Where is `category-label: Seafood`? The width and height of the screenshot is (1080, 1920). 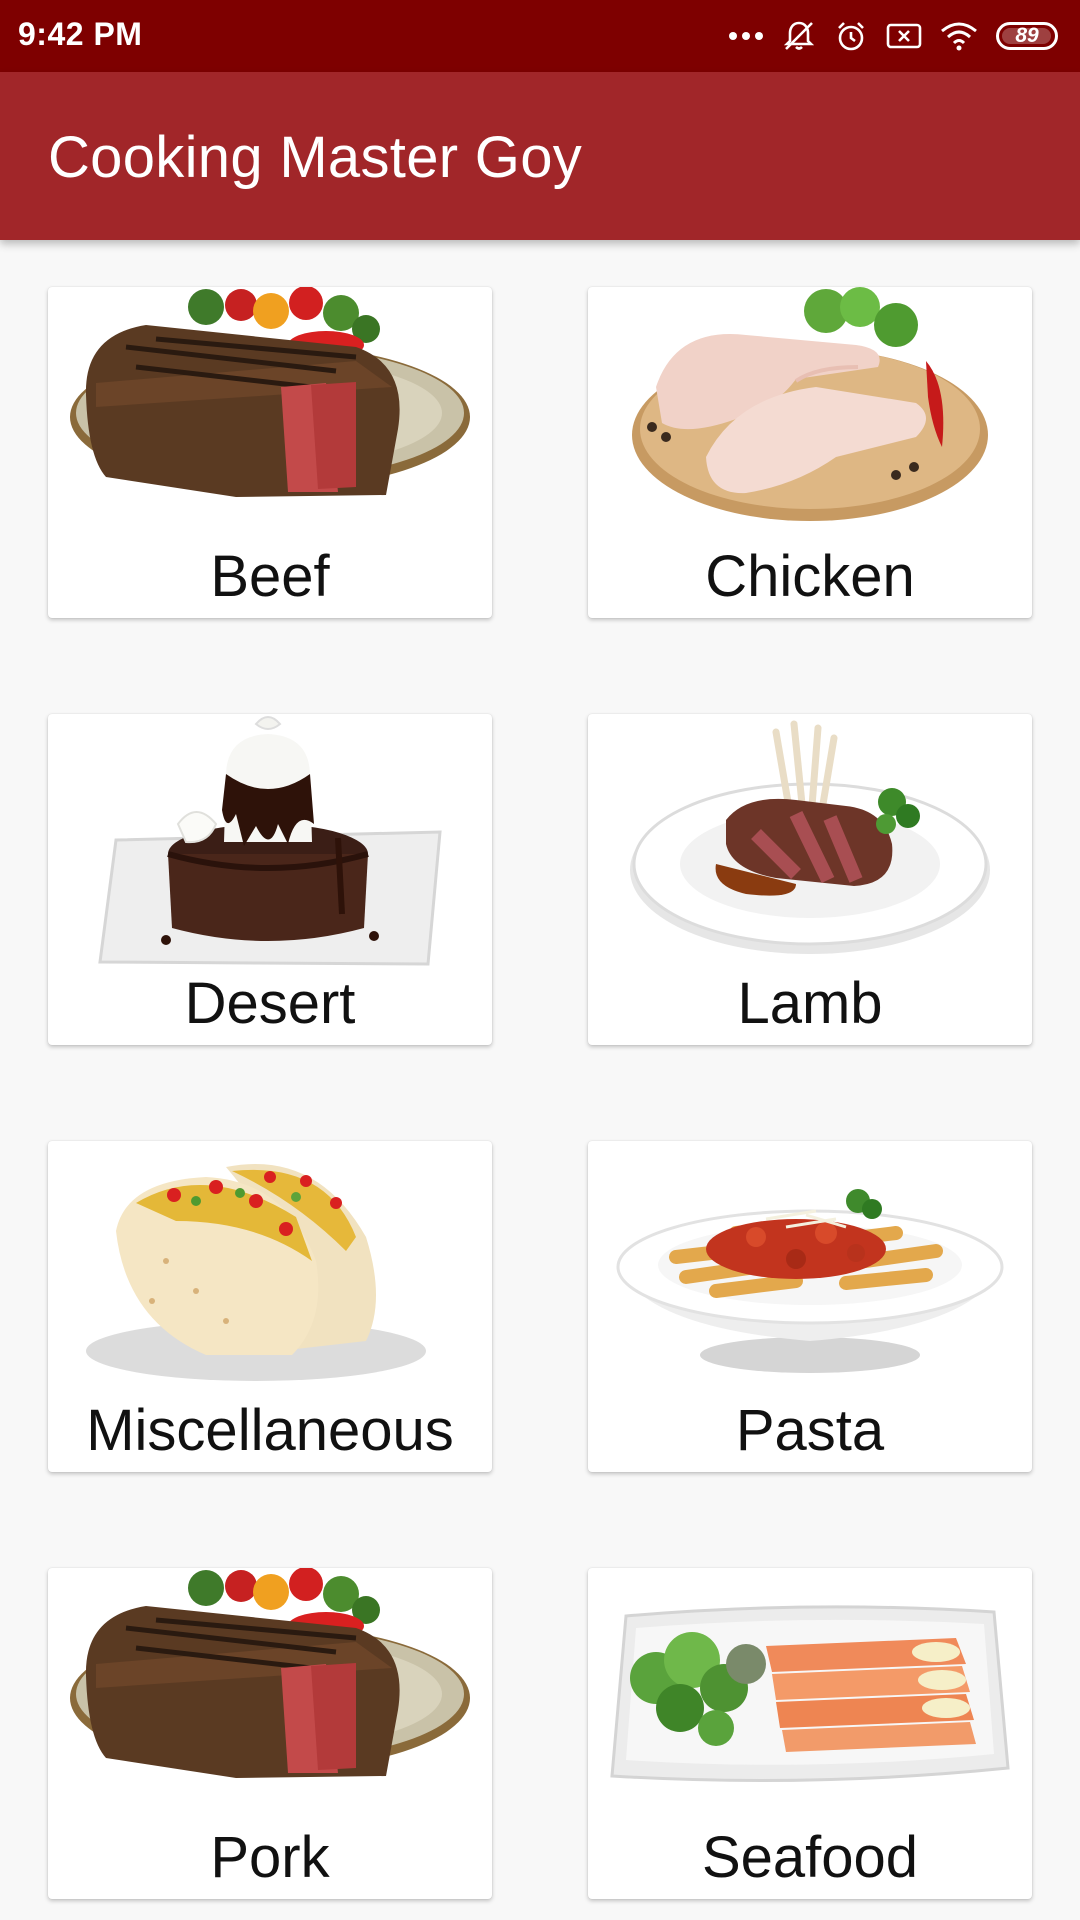
category-label: Seafood is located at coordinates (810, 1857).